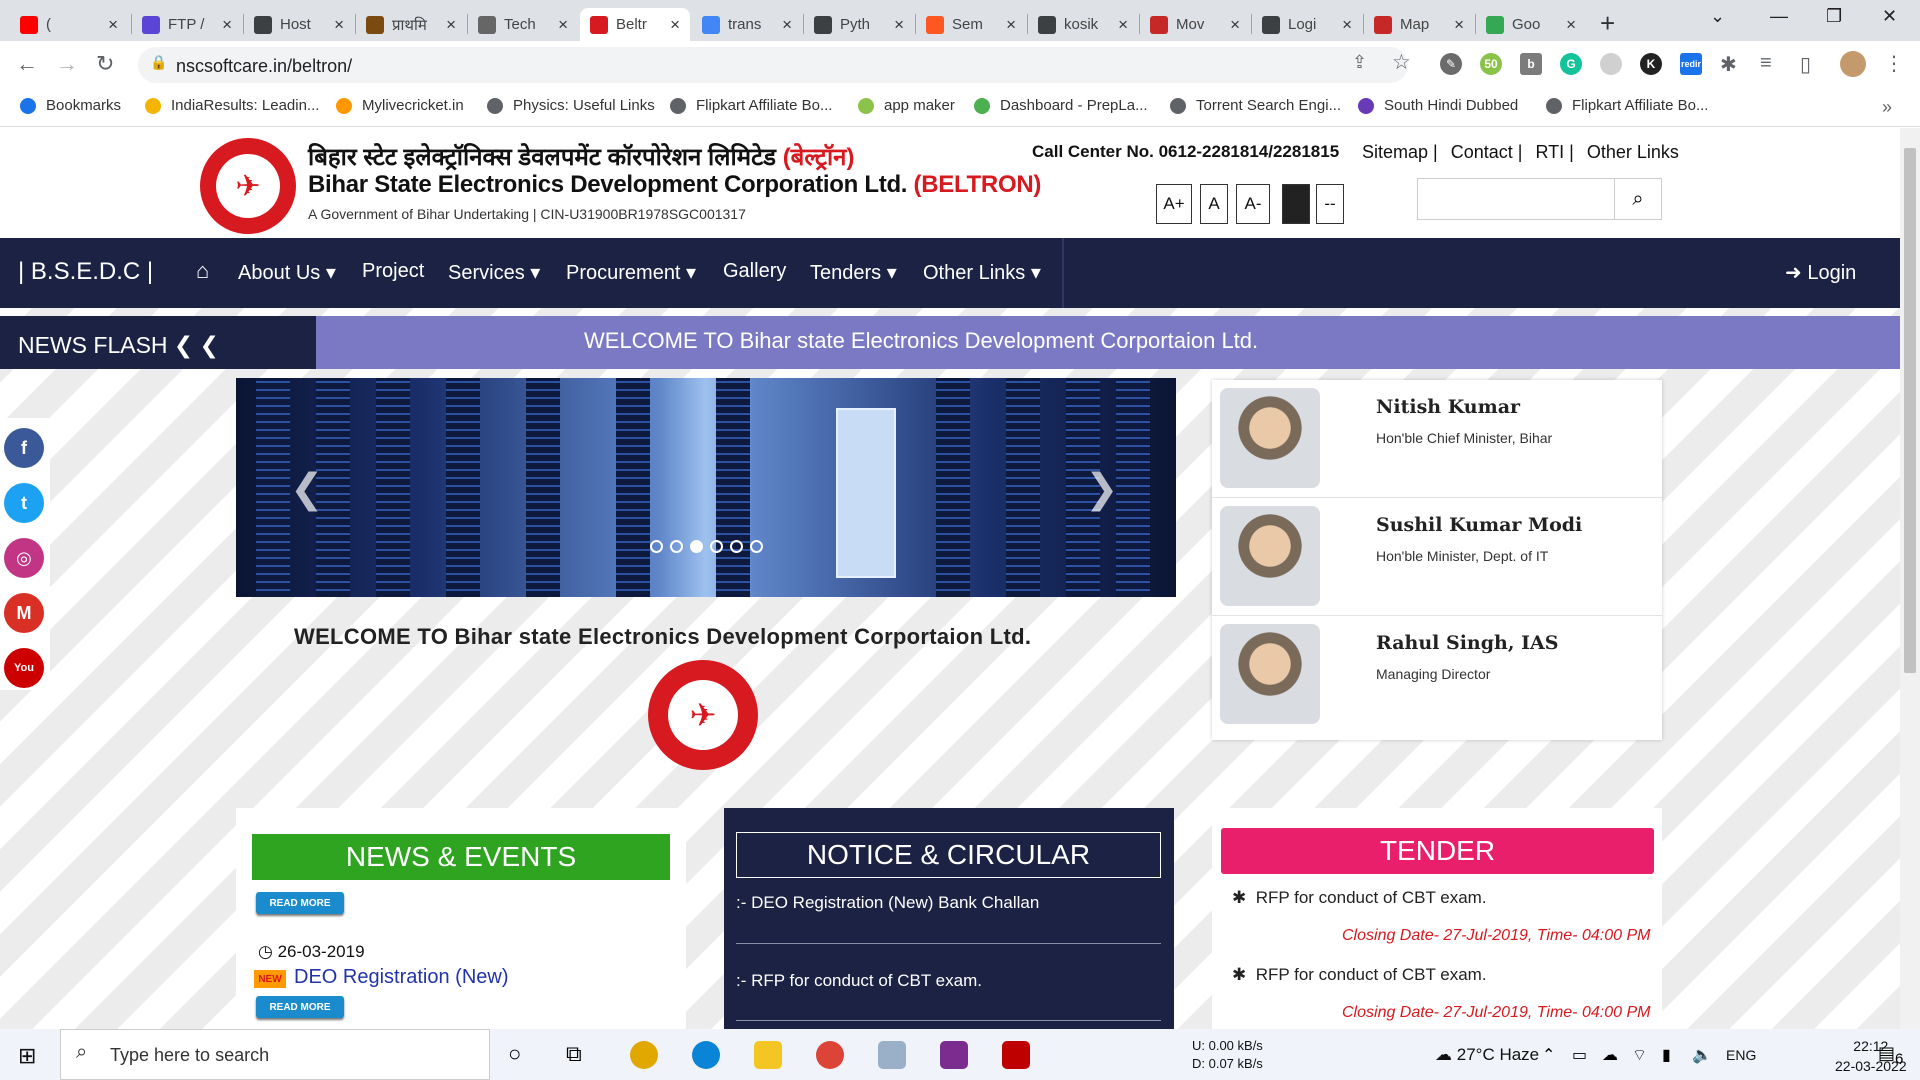 Image resolution: width=1920 pixels, height=1080 pixels. What do you see at coordinates (1571, 64) in the screenshot?
I see `grammarly-icon: G` at bounding box center [1571, 64].